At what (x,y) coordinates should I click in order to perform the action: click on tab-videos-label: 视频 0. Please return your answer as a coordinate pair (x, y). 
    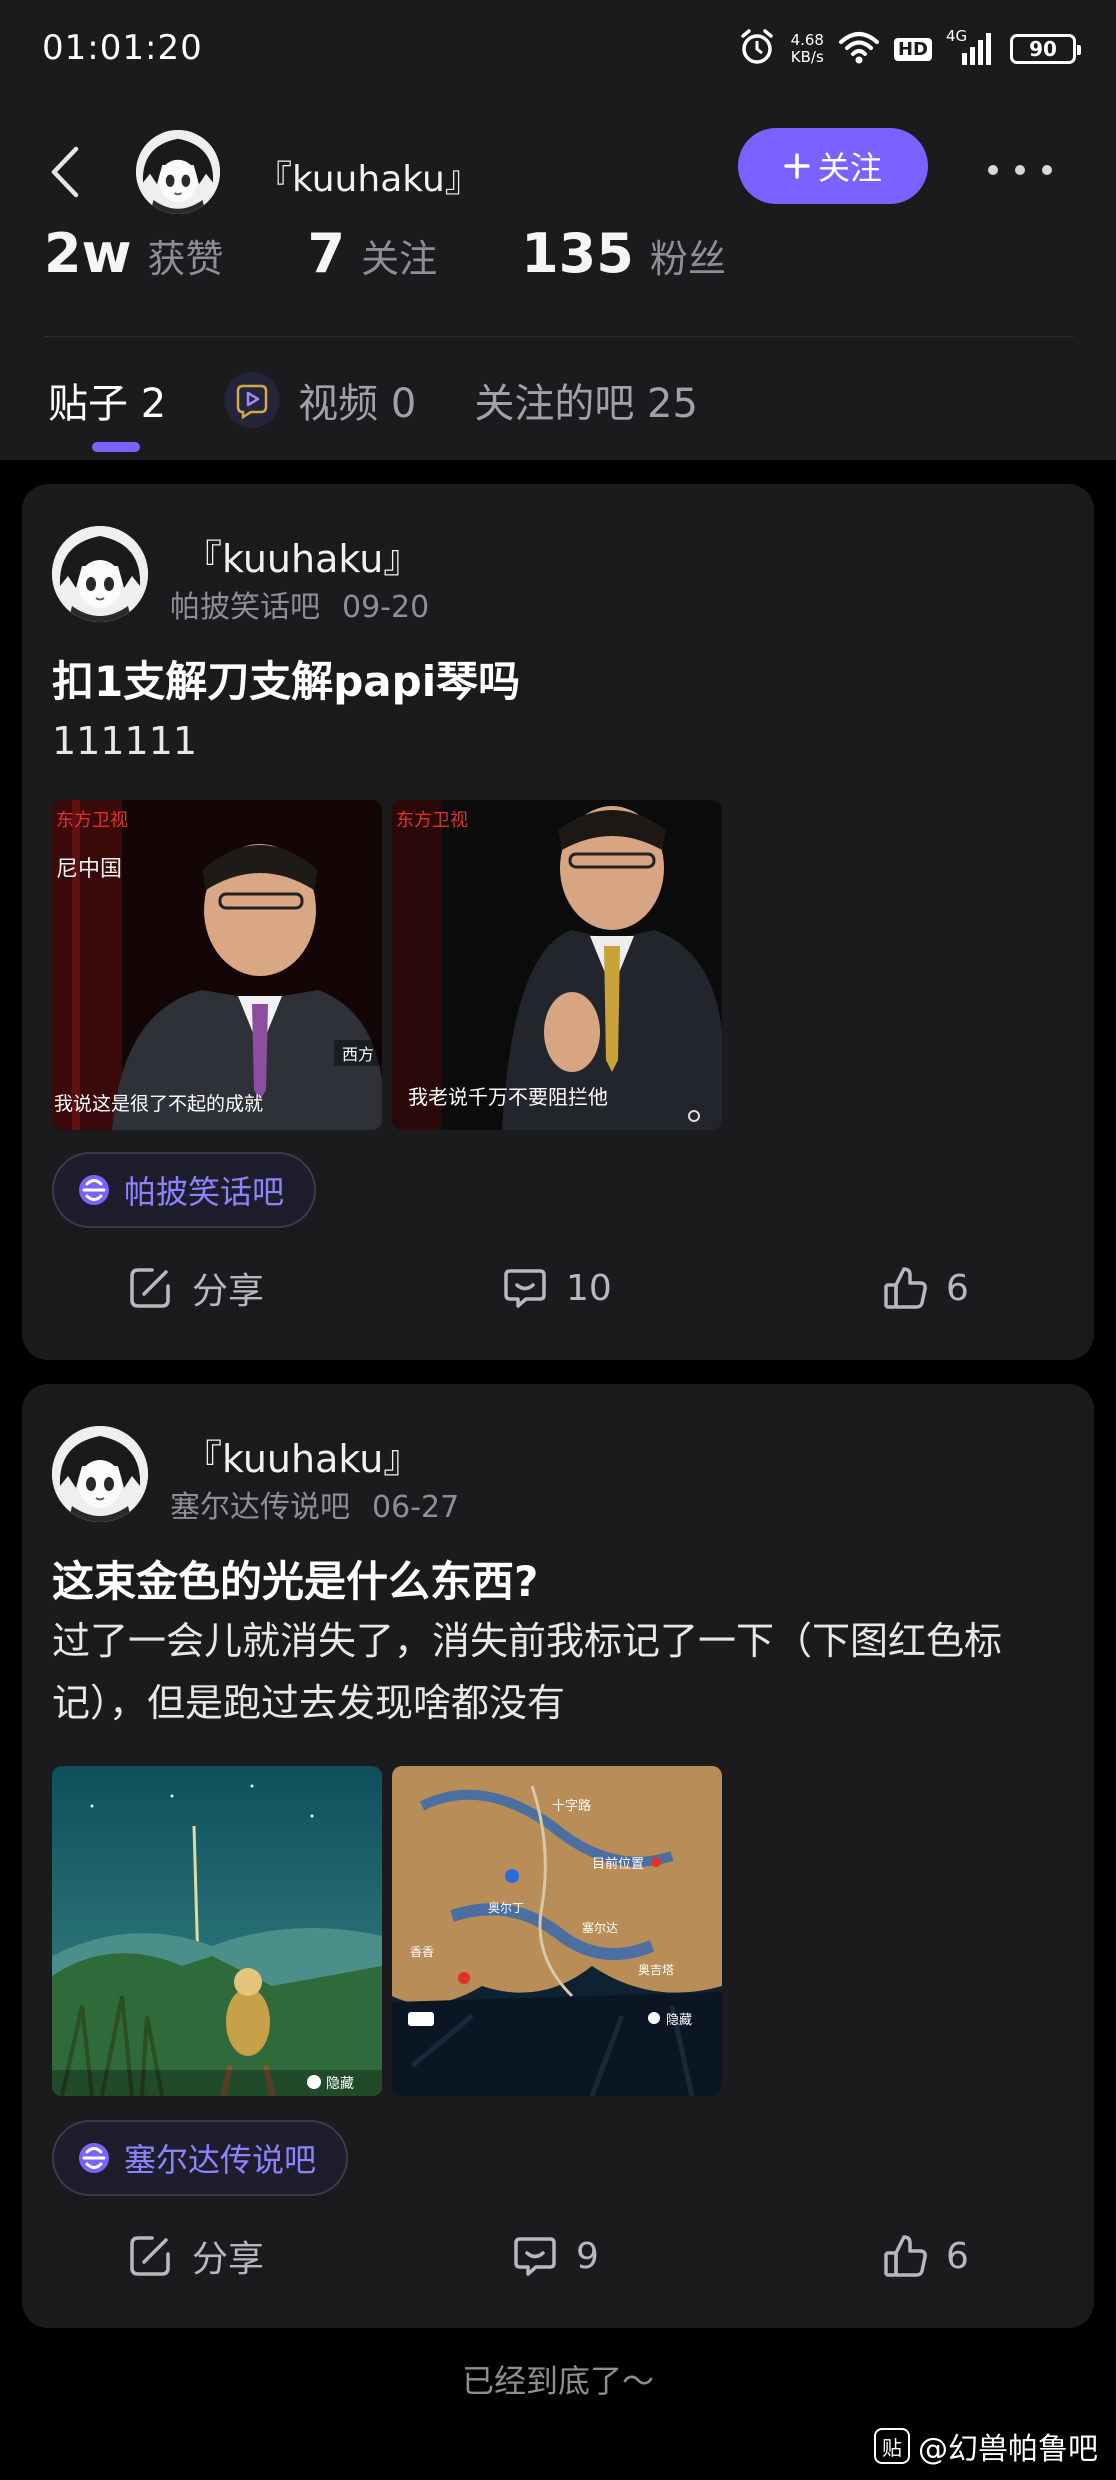
    Looking at the image, I should click on (357, 404).